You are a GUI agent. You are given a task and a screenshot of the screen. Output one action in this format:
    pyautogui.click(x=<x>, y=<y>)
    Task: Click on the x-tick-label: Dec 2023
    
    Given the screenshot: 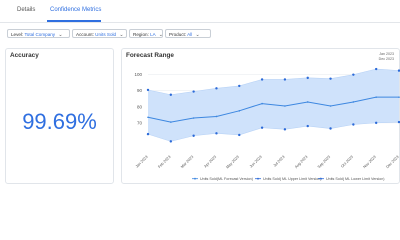 What is the action you would take?
    pyautogui.click(x=392, y=162)
    